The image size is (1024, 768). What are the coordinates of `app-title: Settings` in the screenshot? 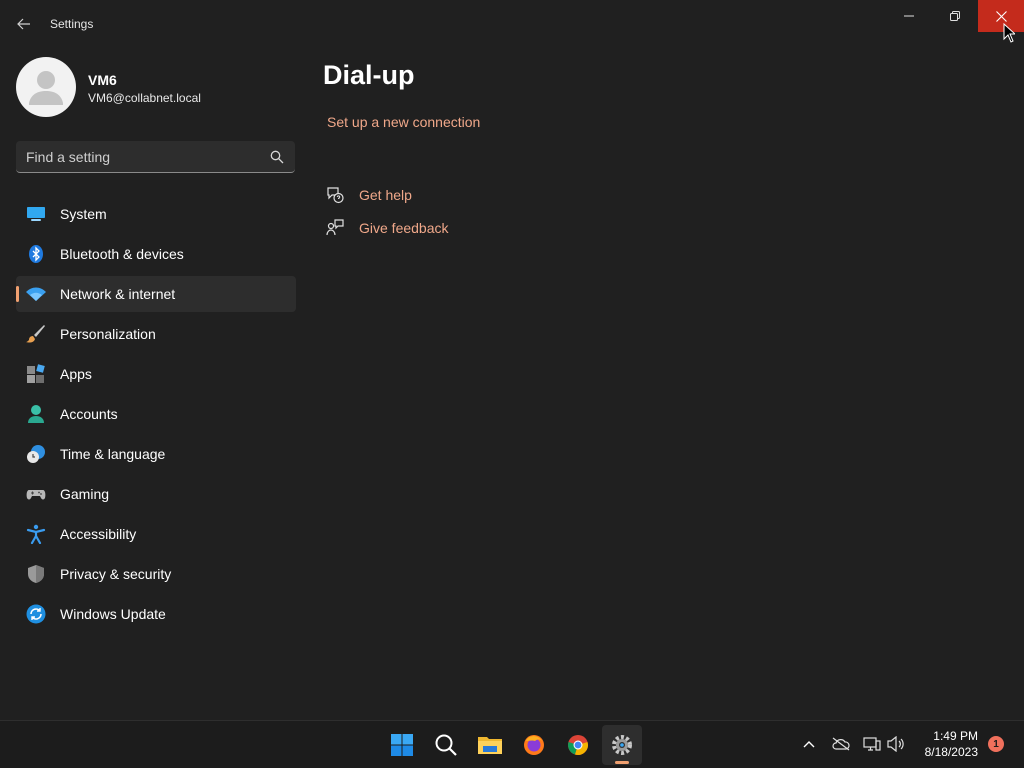 It's located at (72, 24).